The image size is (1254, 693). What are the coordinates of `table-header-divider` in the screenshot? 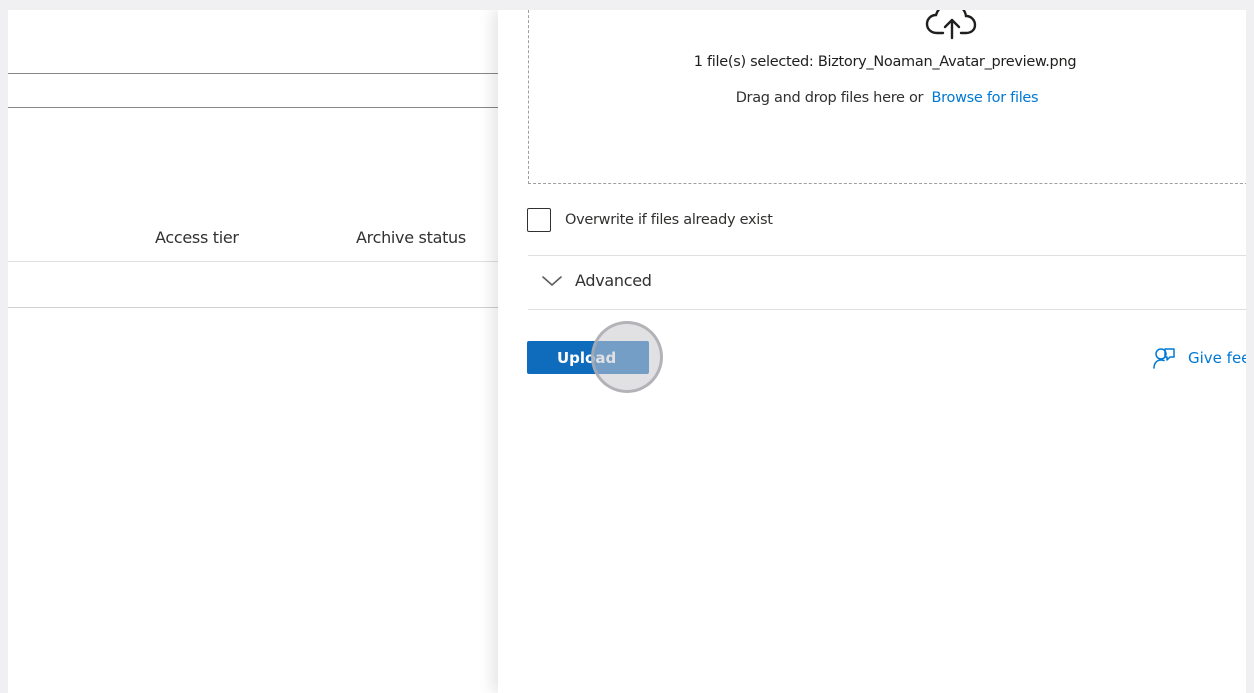 It's located at (253, 261).